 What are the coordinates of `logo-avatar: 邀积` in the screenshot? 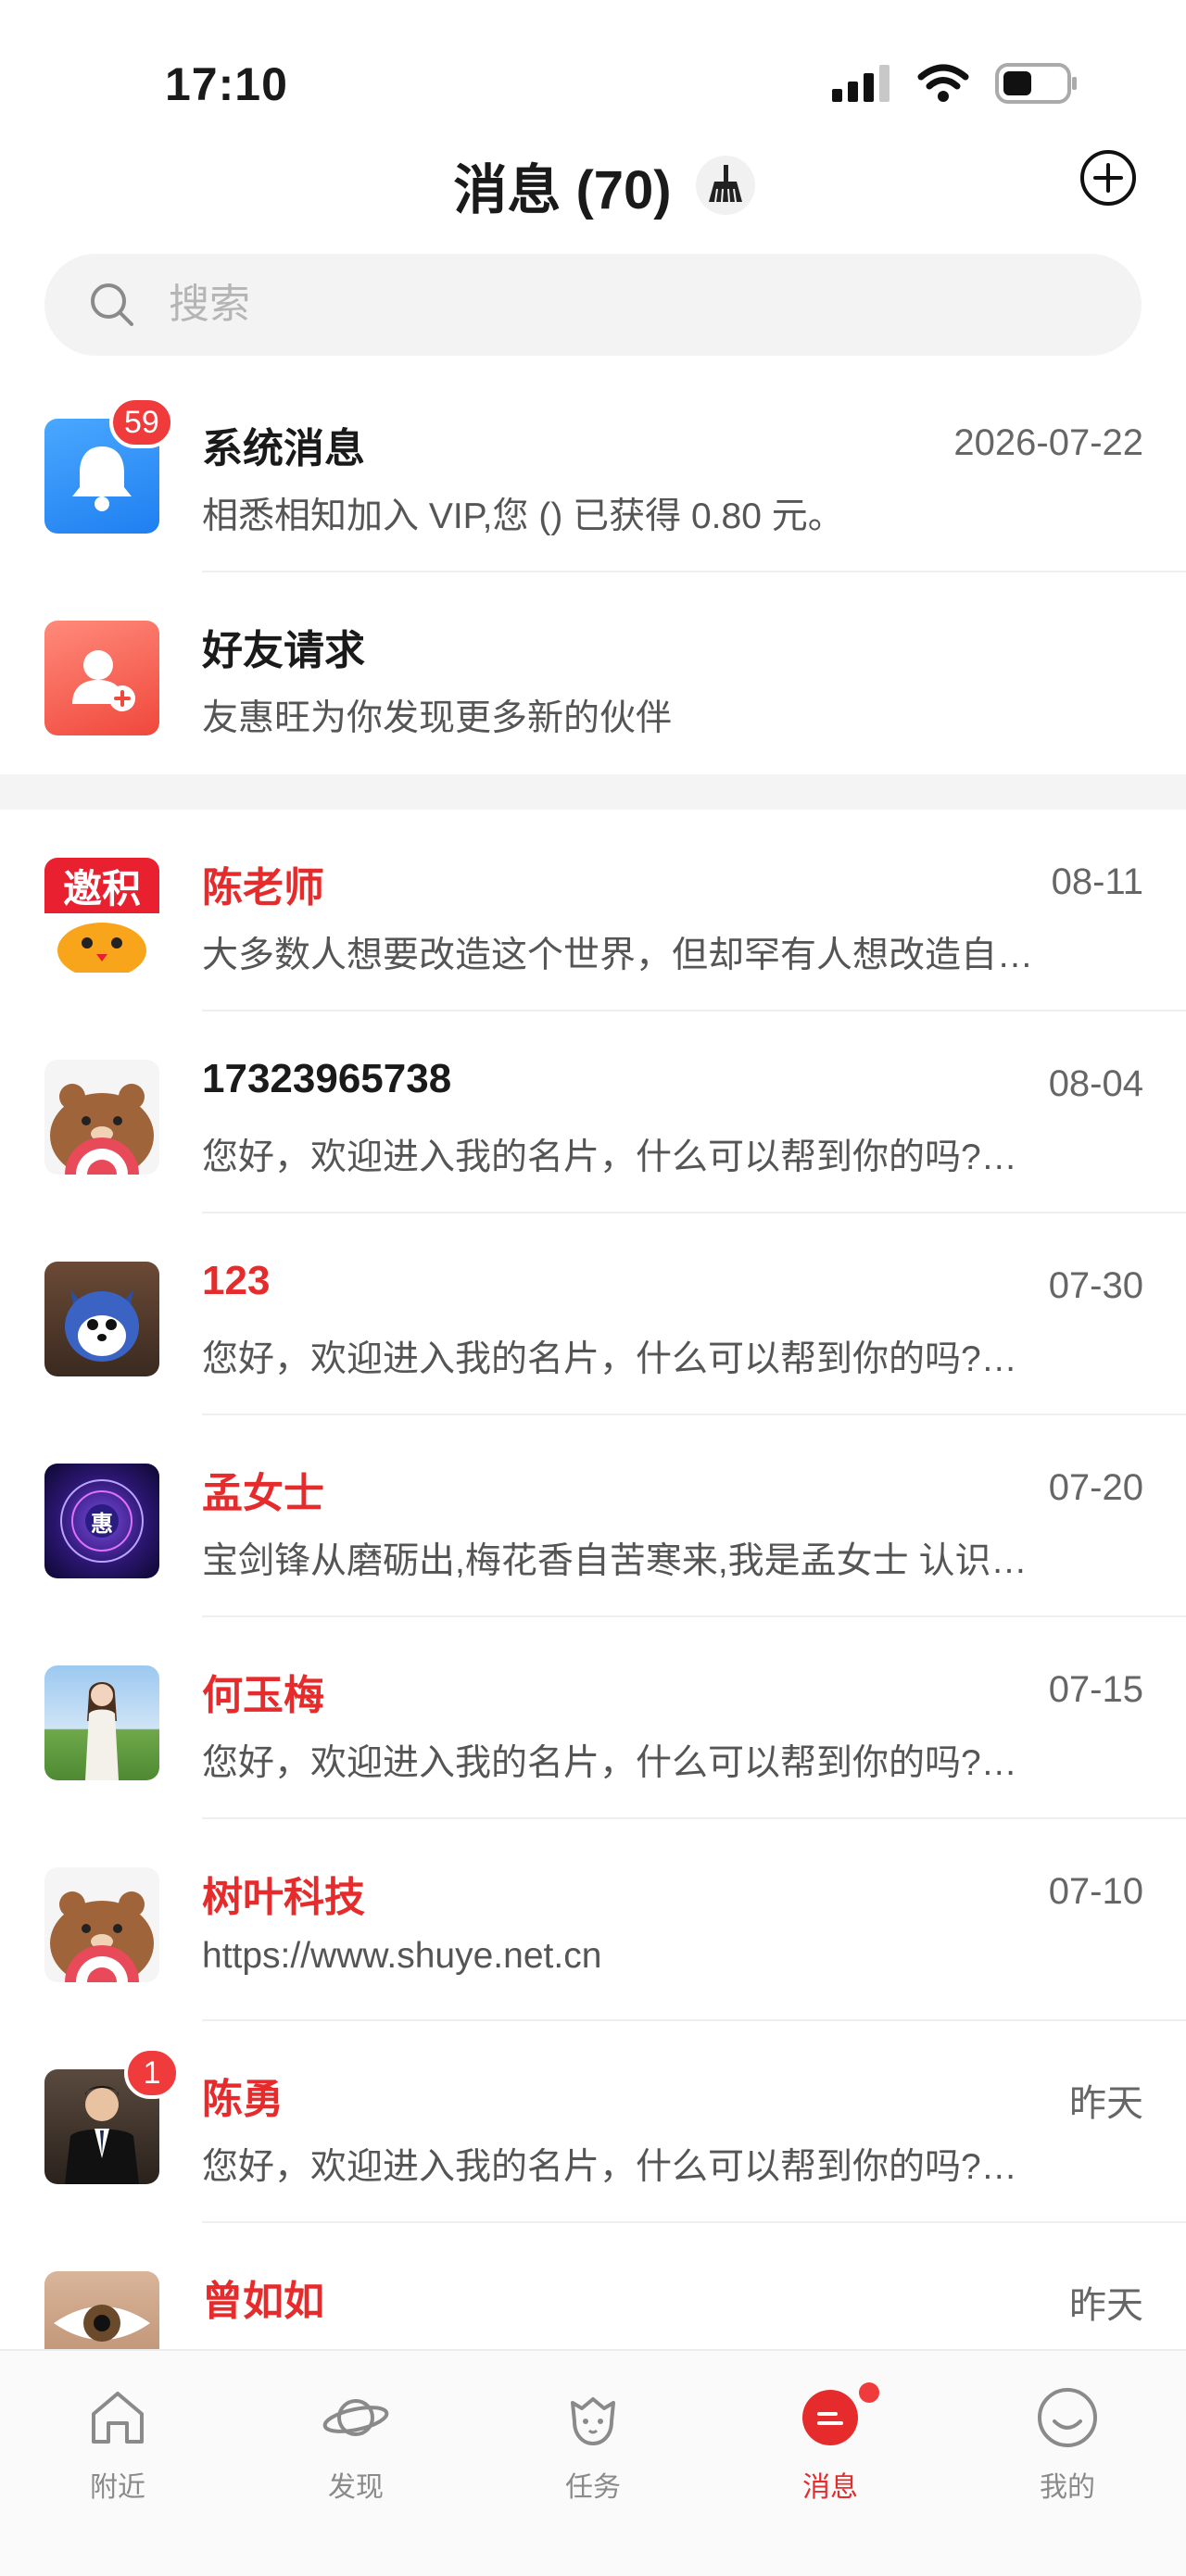 It's located at (101, 915).